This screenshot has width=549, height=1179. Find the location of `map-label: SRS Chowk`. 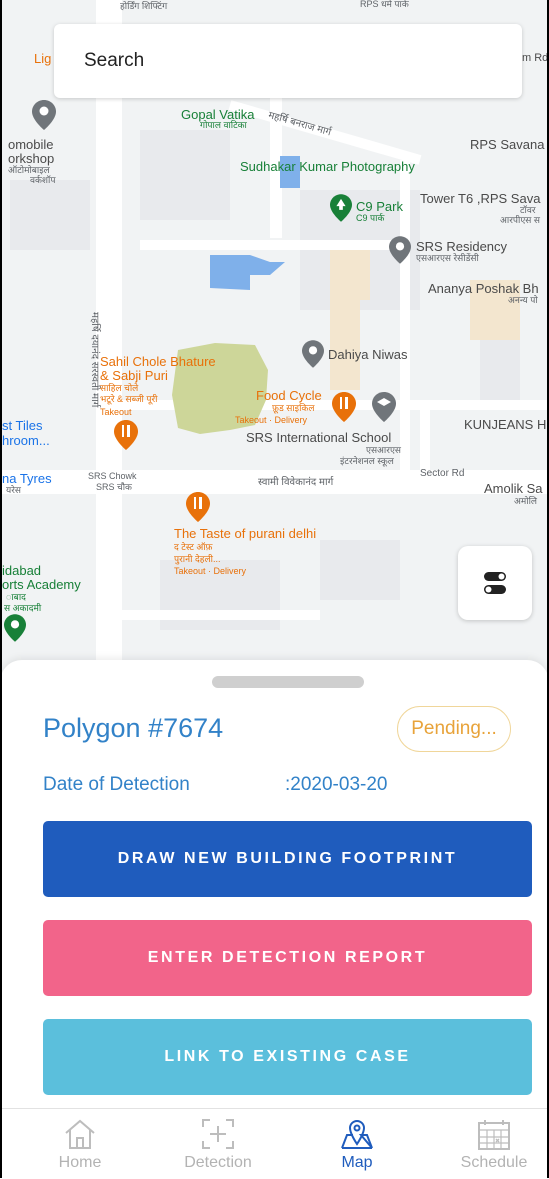

map-label: SRS Chowk is located at coordinates (112, 476).